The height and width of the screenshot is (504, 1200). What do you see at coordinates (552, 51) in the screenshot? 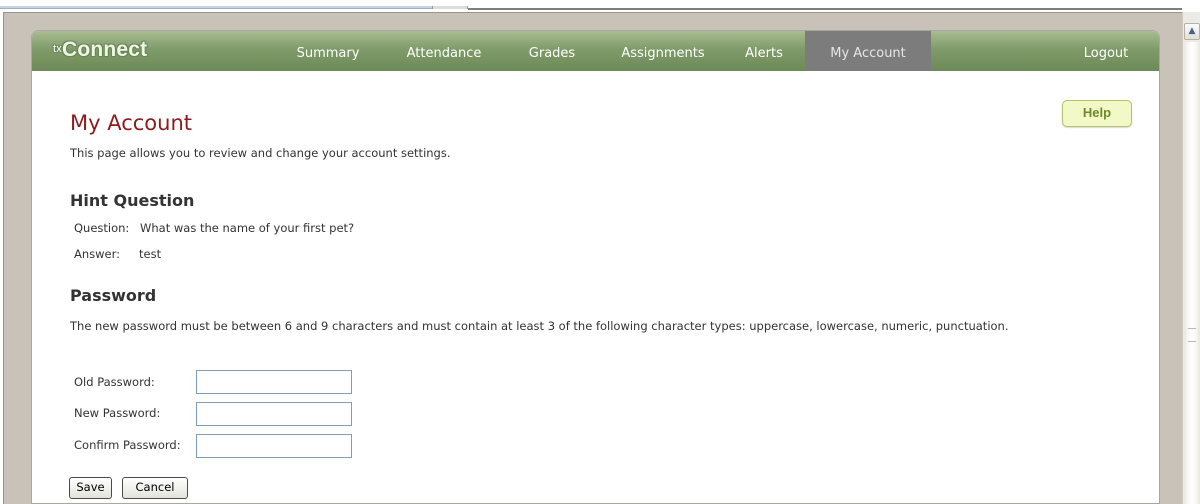
I see `nav-grades: Grades` at bounding box center [552, 51].